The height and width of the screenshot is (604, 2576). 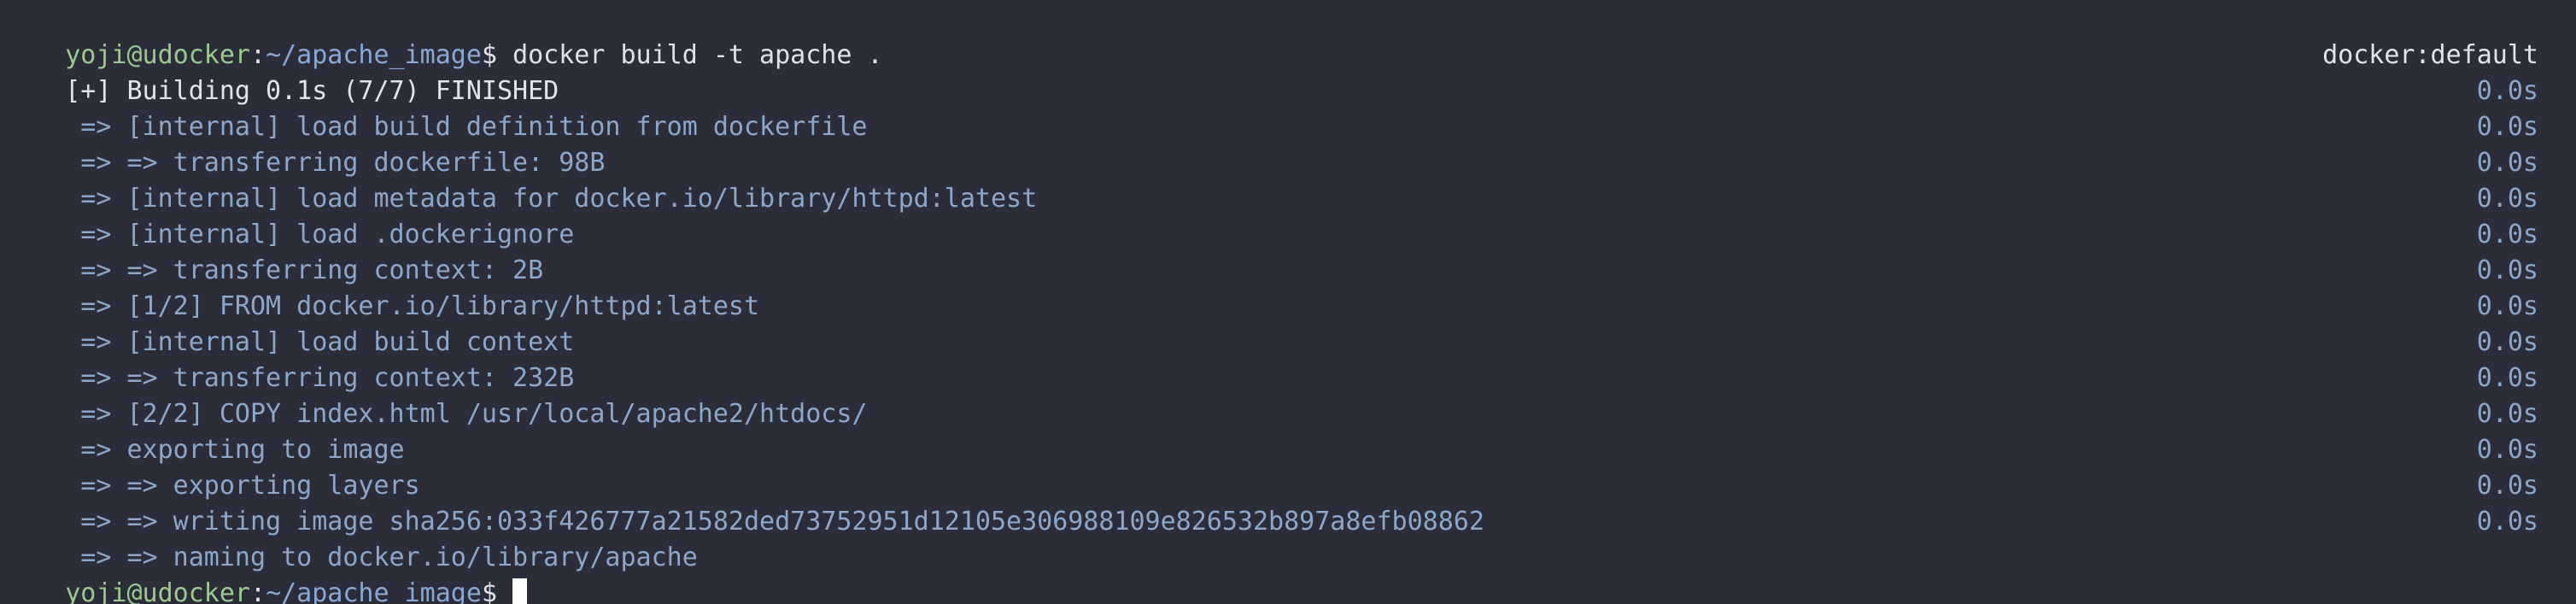 What do you see at coordinates (1288, 143) in the screenshot?
I see `build-step-line: => => transferring dockerfile: 98B 0.0s` at bounding box center [1288, 143].